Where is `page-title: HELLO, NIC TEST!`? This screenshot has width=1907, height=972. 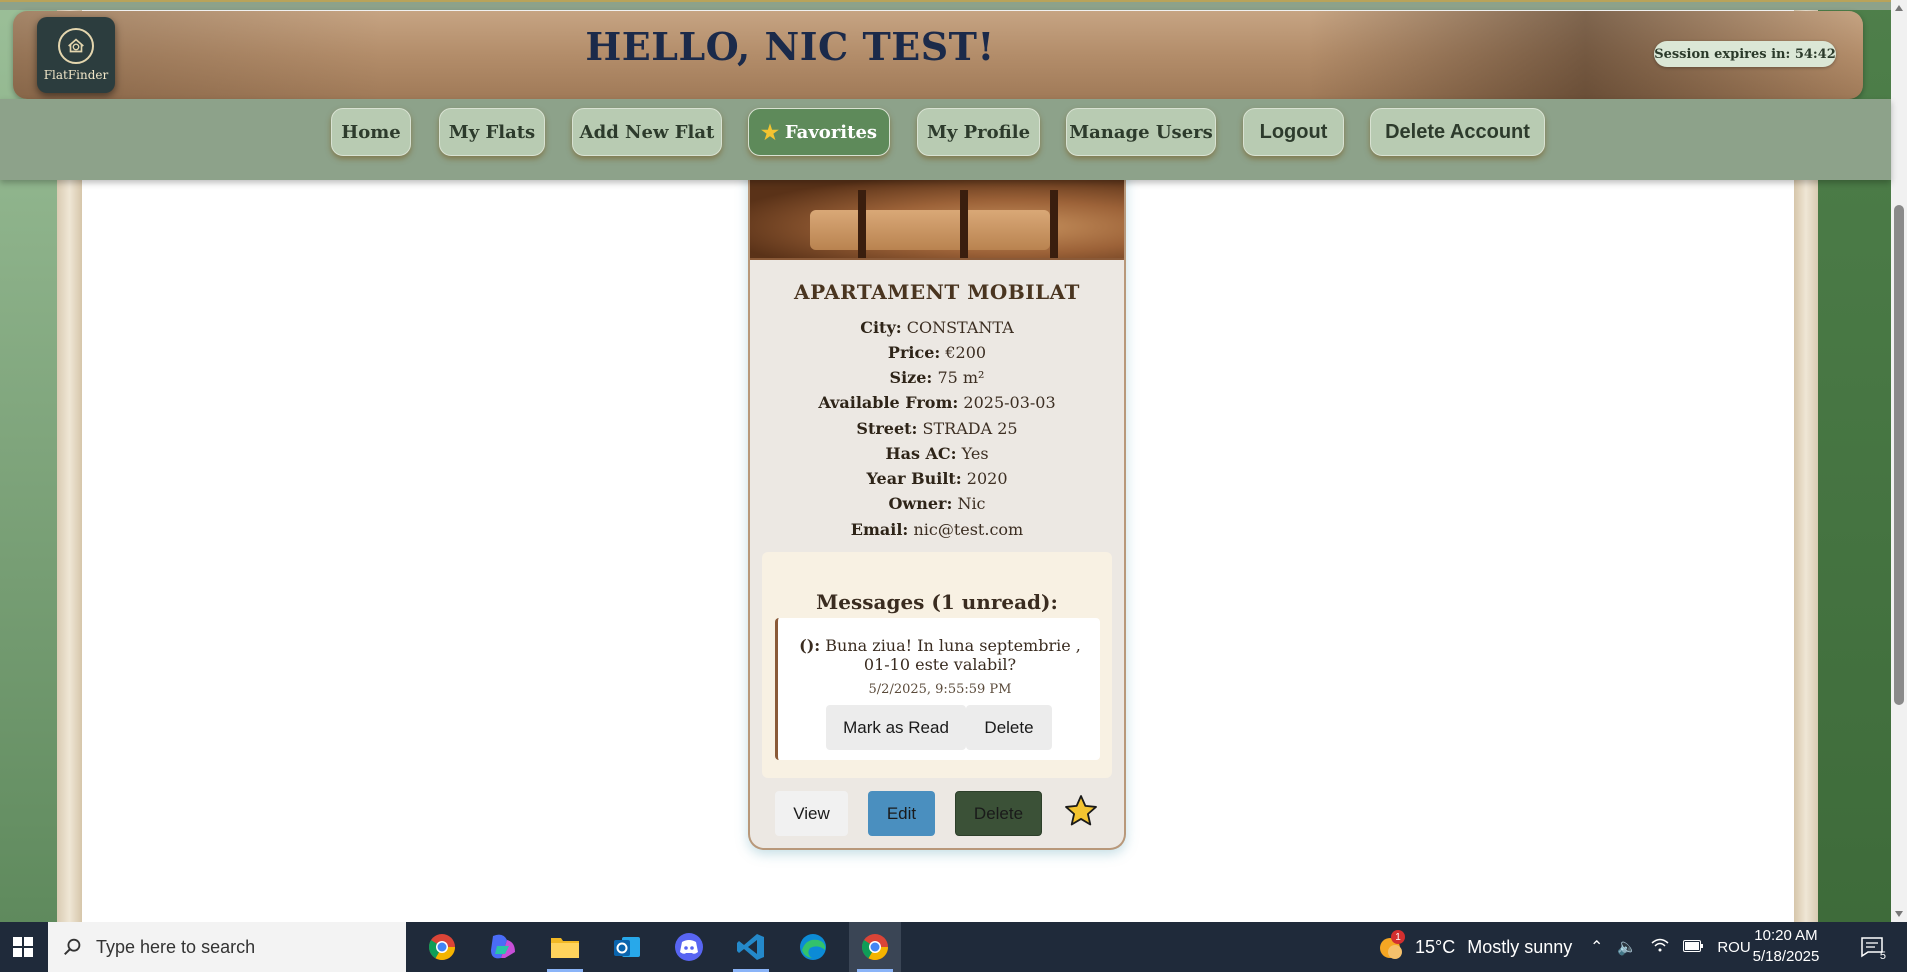
page-title: HELLO, NIC TEST! is located at coordinates (790, 46).